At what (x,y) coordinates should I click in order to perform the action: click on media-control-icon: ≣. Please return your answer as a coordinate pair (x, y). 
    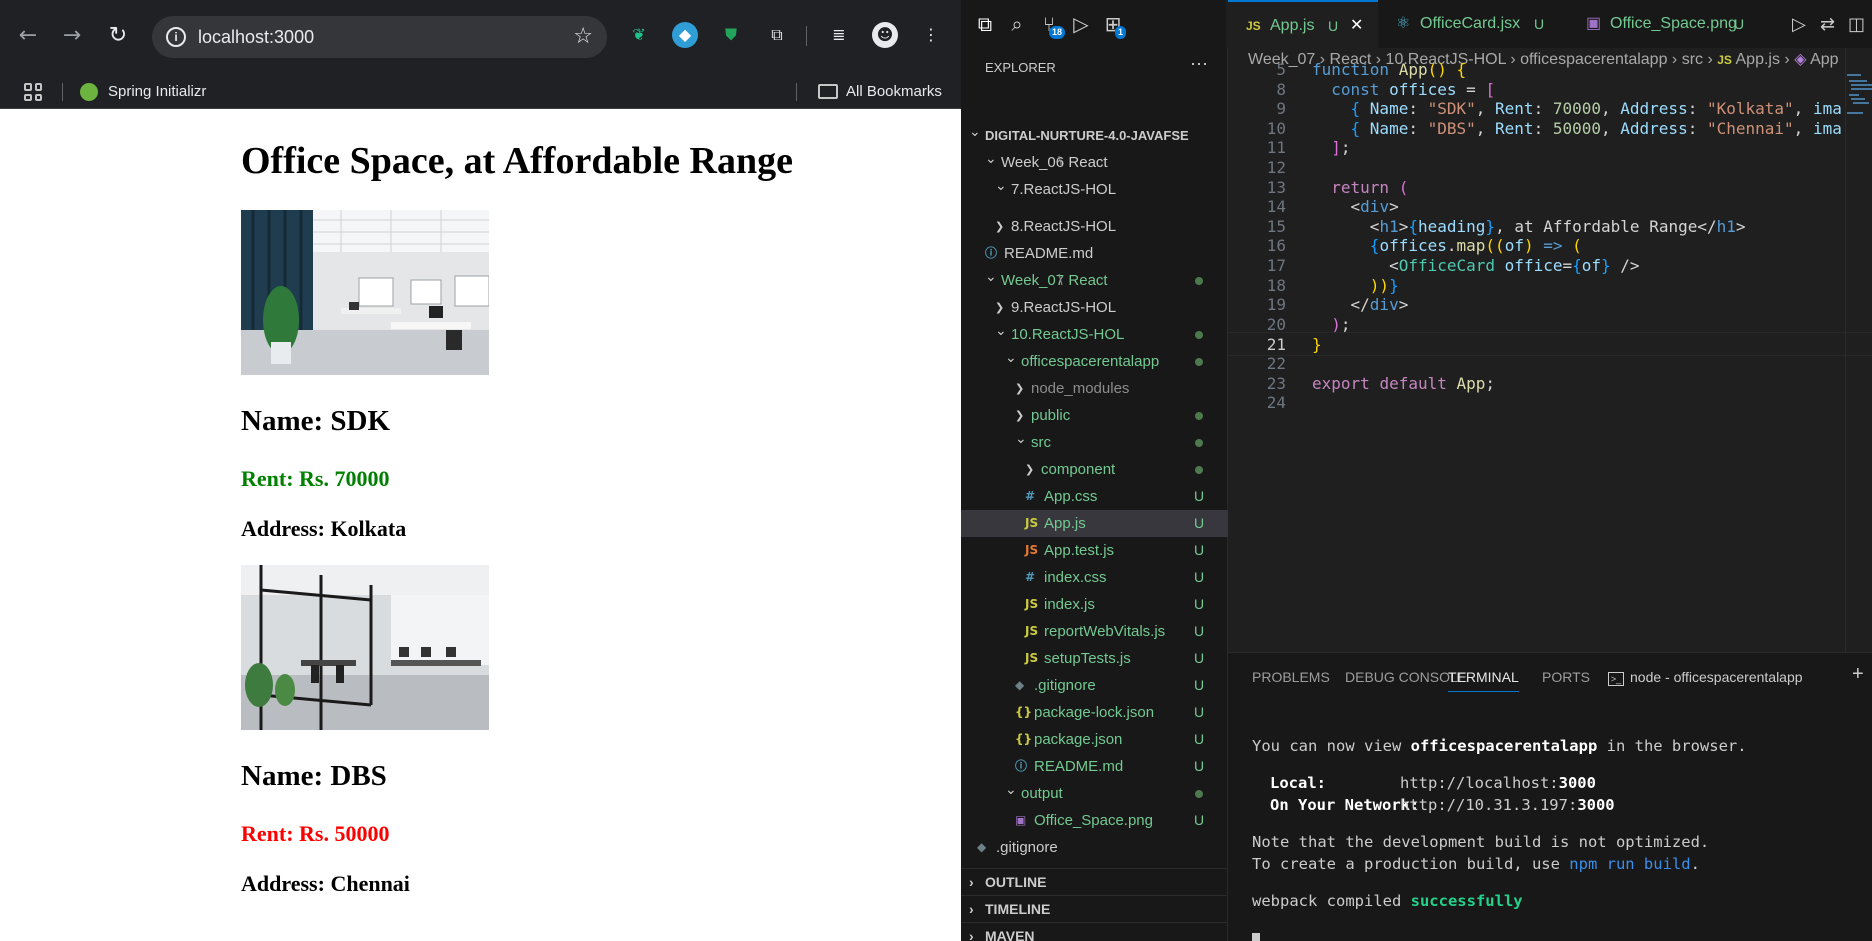
    Looking at the image, I should click on (839, 35).